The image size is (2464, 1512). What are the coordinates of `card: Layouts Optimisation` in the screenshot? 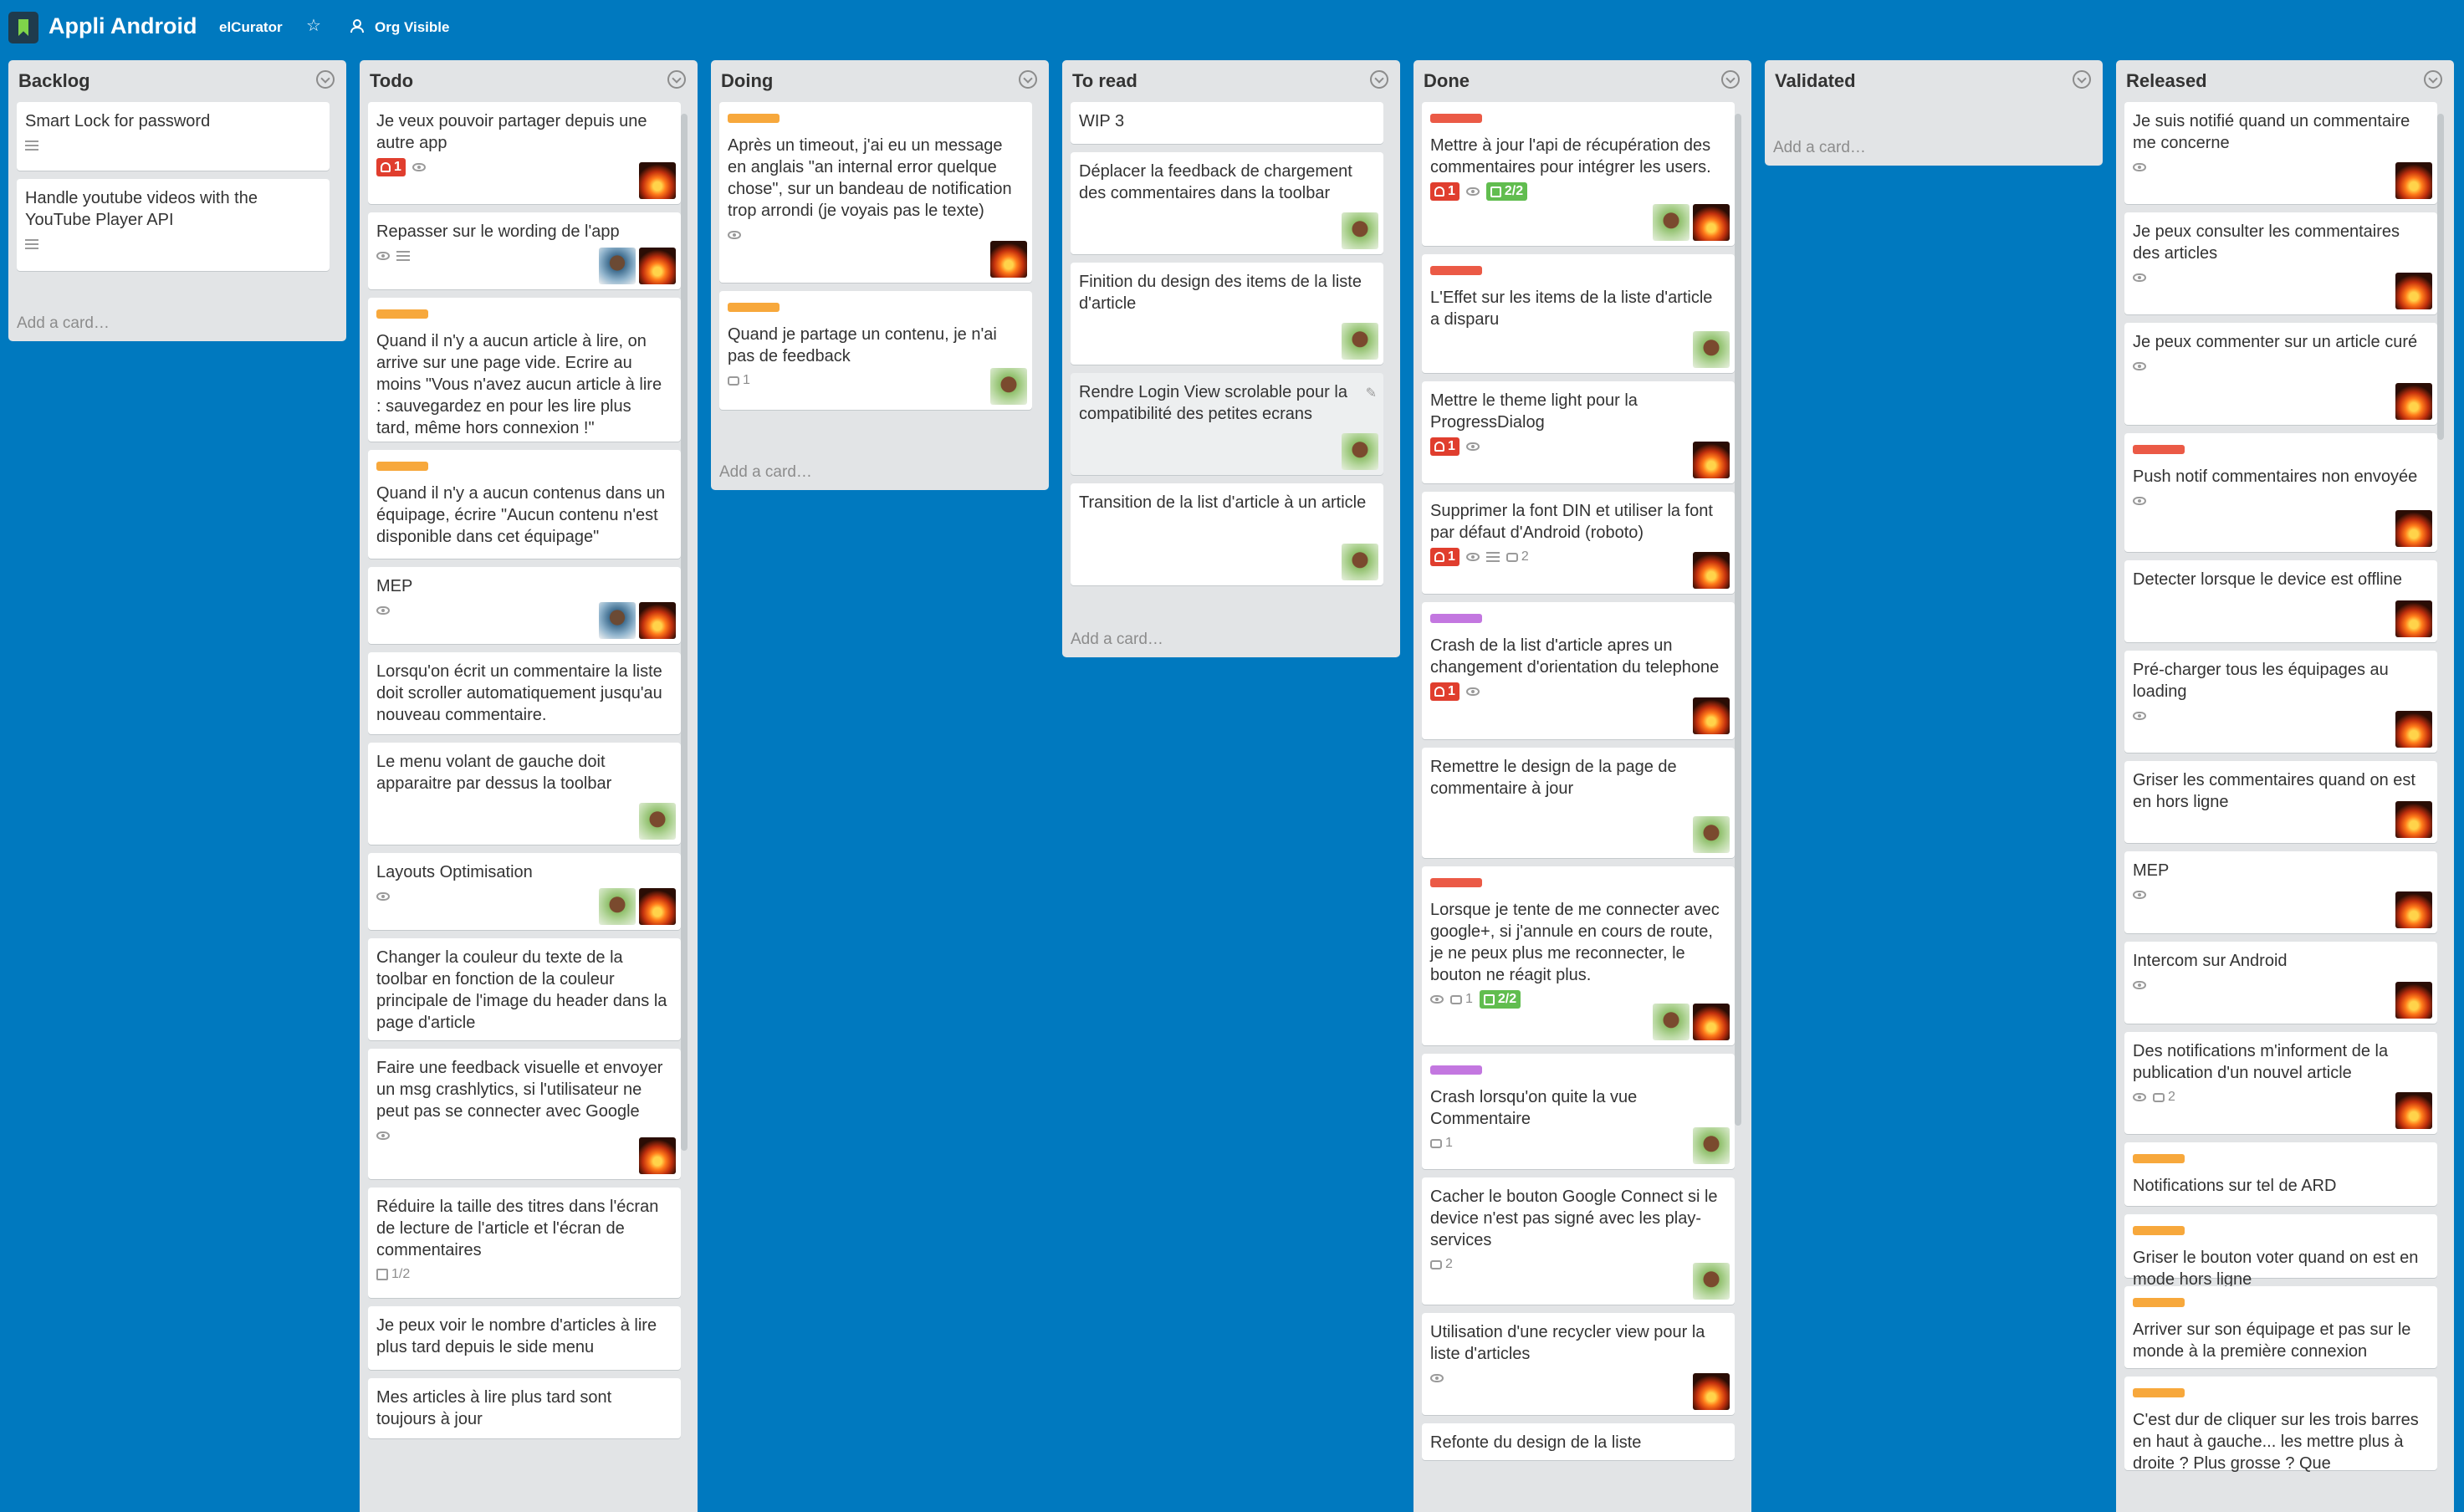 It's located at (524, 891).